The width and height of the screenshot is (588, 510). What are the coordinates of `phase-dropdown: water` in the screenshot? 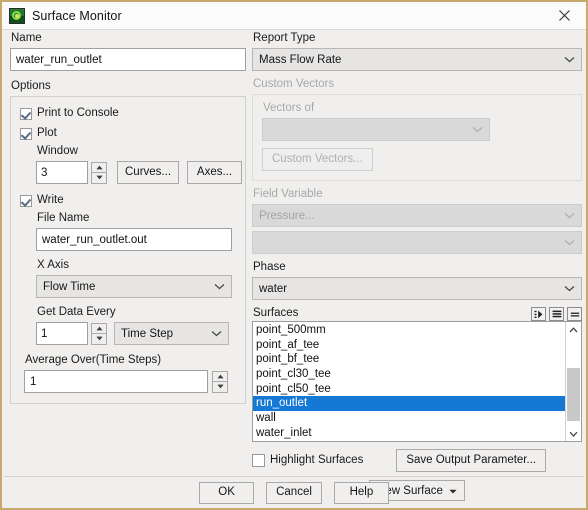 It's located at (417, 288).